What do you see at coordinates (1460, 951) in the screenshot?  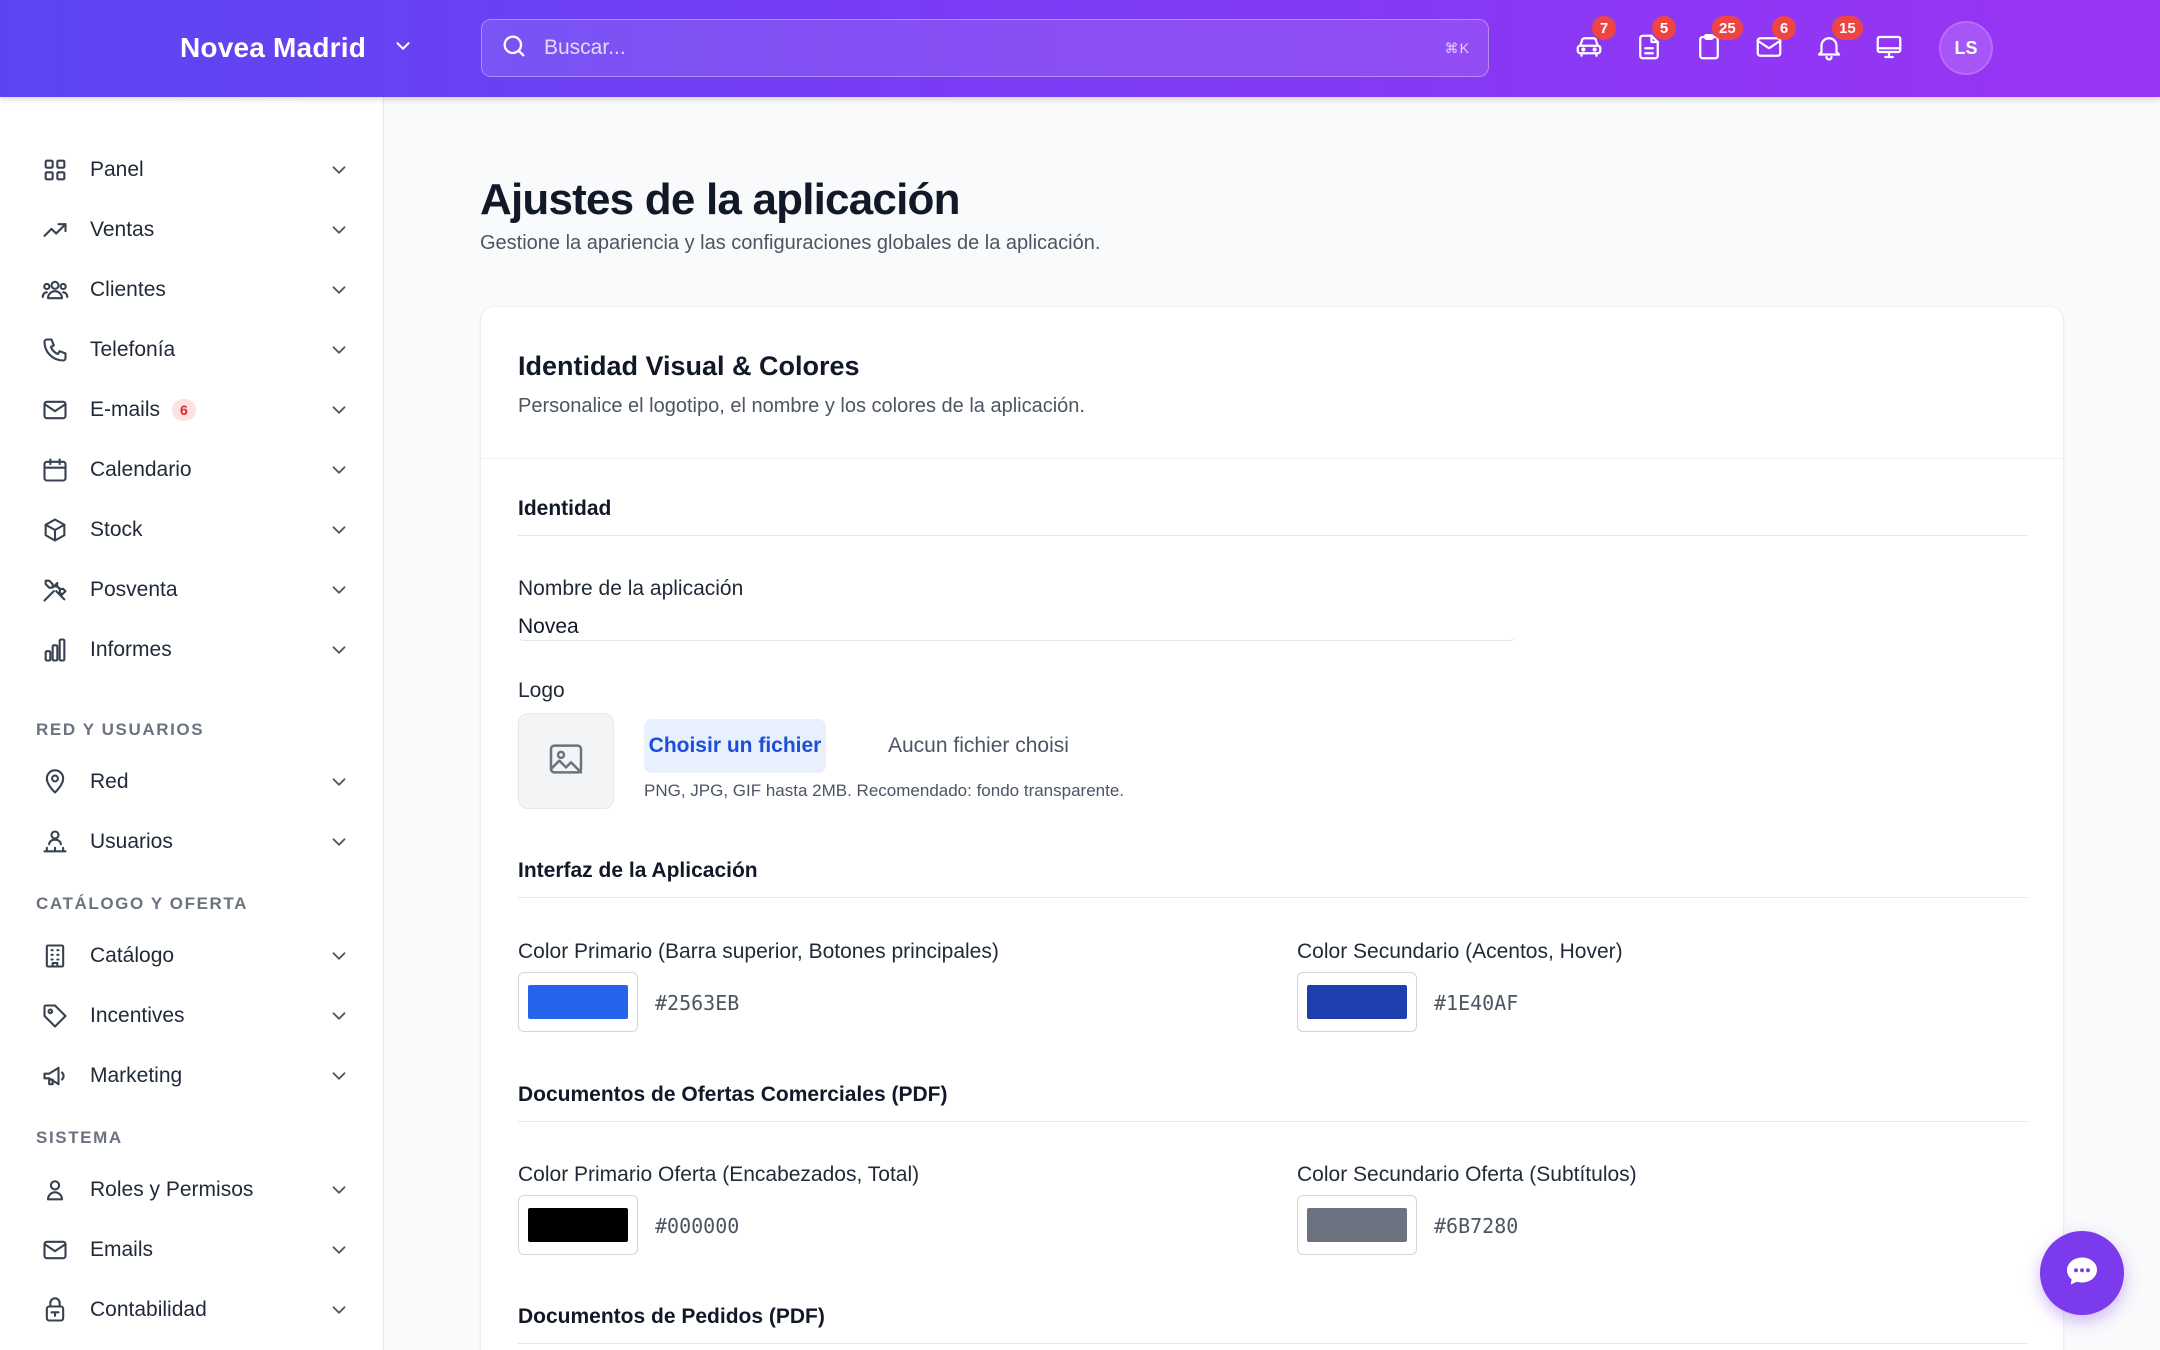 I see `secondary-color-label: Color Secundario (Acentos, Hover)` at bounding box center [1460, 951].